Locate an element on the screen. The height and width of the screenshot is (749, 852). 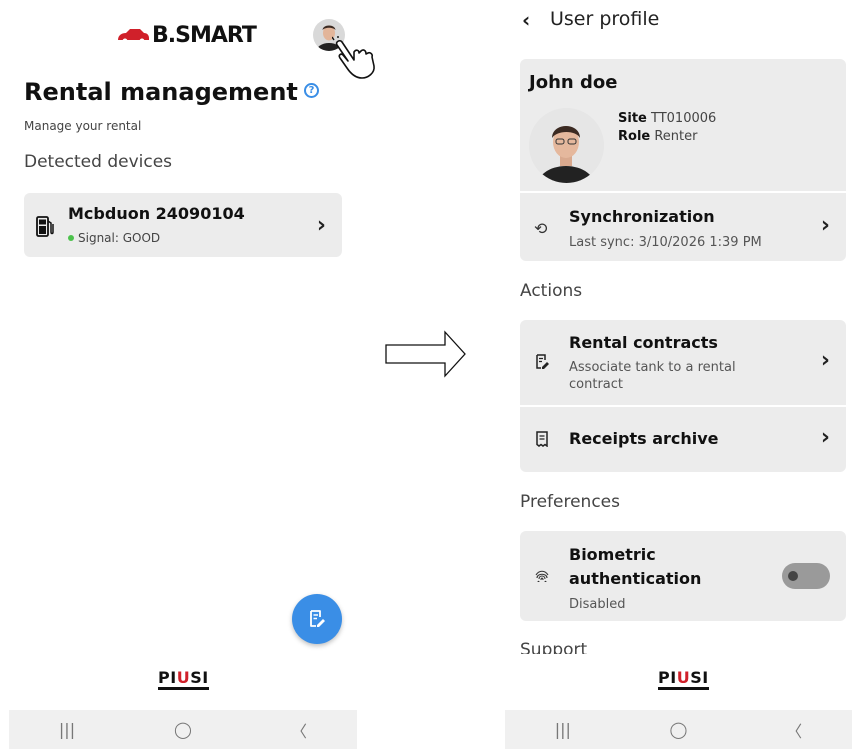
piusi-logo-right: PIUSI is located at coordinates (683, 680).